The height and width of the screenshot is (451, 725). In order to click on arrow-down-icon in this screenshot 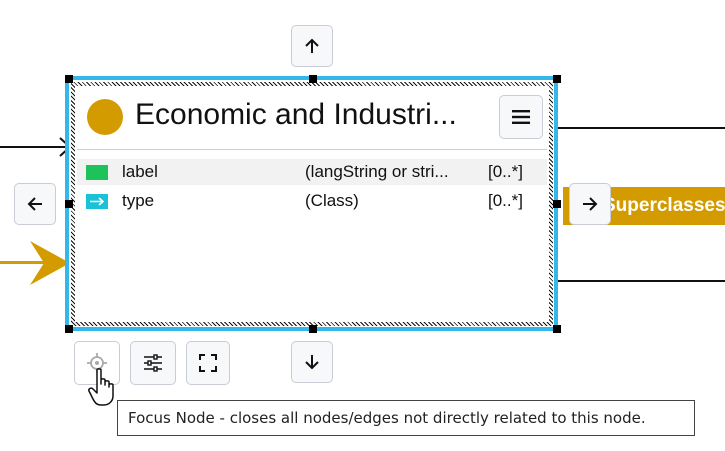, I will do `click(312, 362)`.